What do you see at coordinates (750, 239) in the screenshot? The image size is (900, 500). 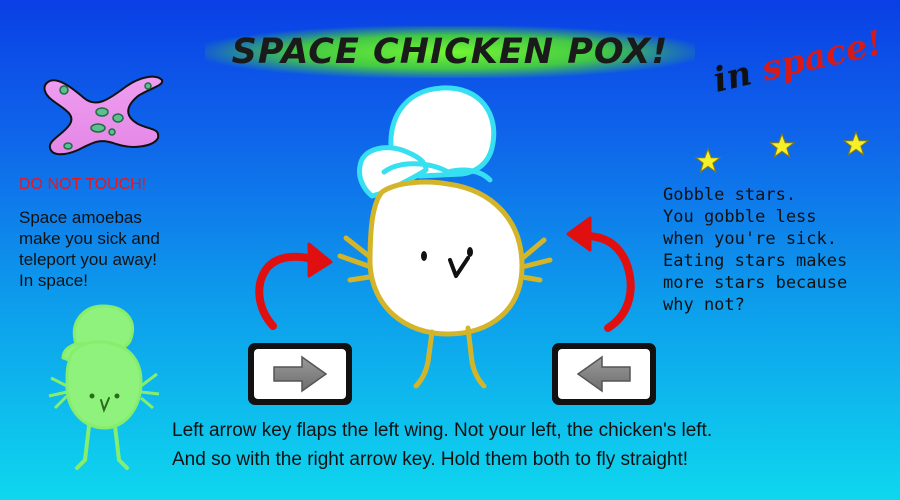 I see `star-description-line: when you're sick.` at bounding box center [750, 239].